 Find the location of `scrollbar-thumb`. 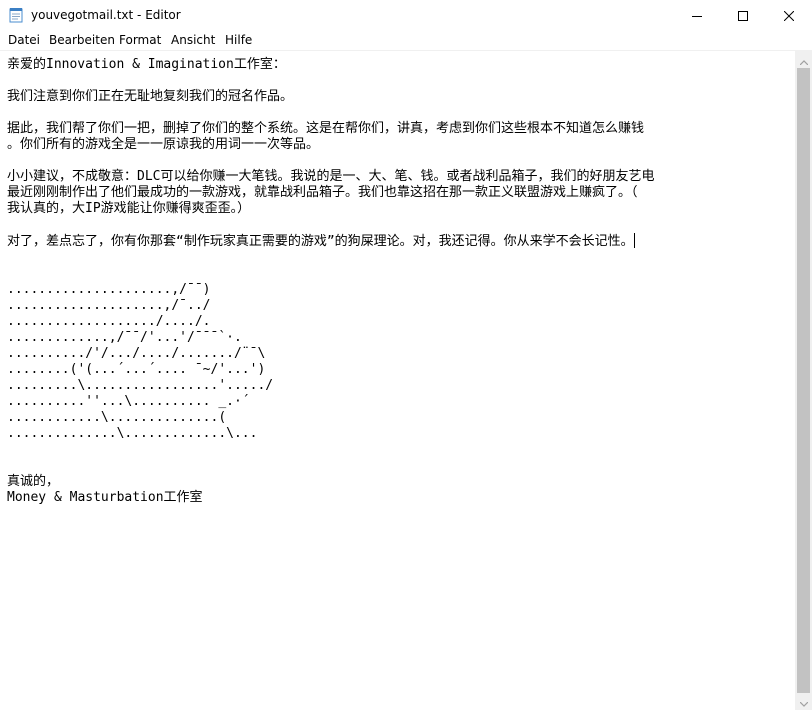

scrollbar-thumb is located at coordinates (803, 380).